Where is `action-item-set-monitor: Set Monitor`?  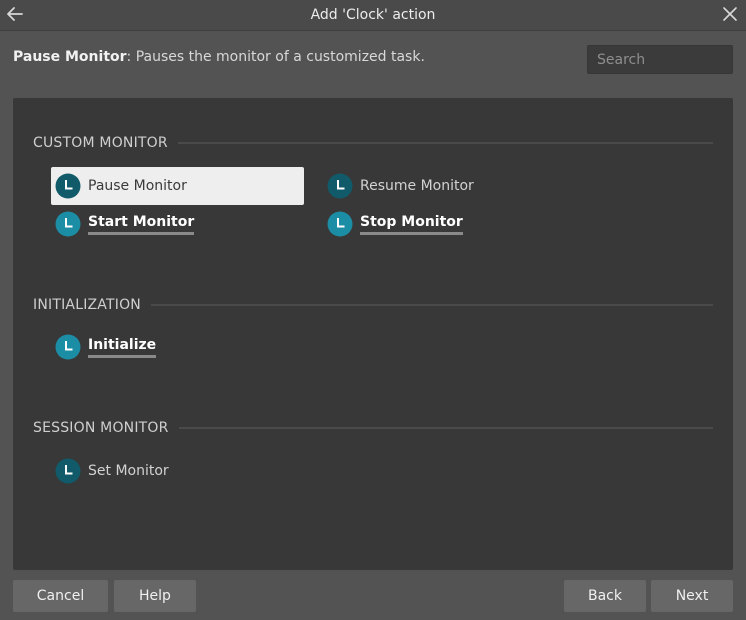 action-item-set-monitor: Set Monitor is located at coordinates (177, 471).